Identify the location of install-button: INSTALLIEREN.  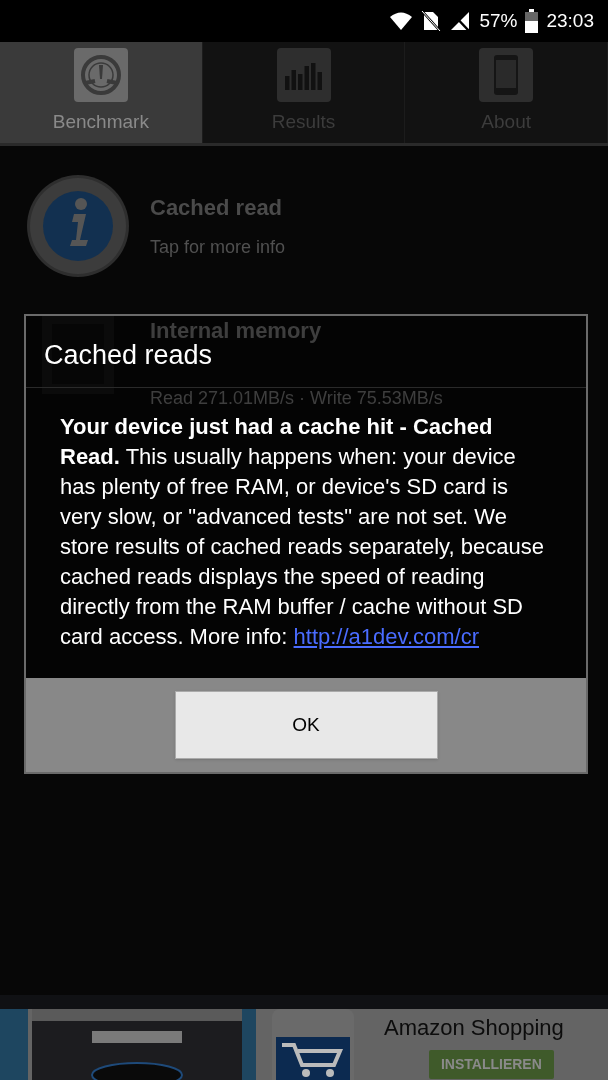
(491, 1064).